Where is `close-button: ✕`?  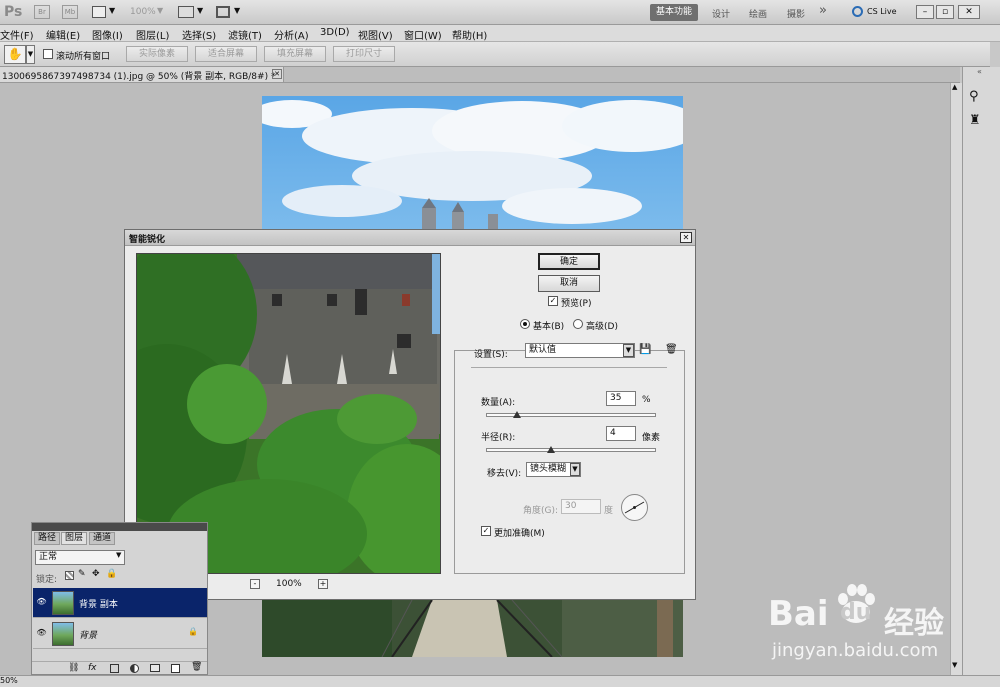 close-button: ✕ is located at coordinates (969, 12).